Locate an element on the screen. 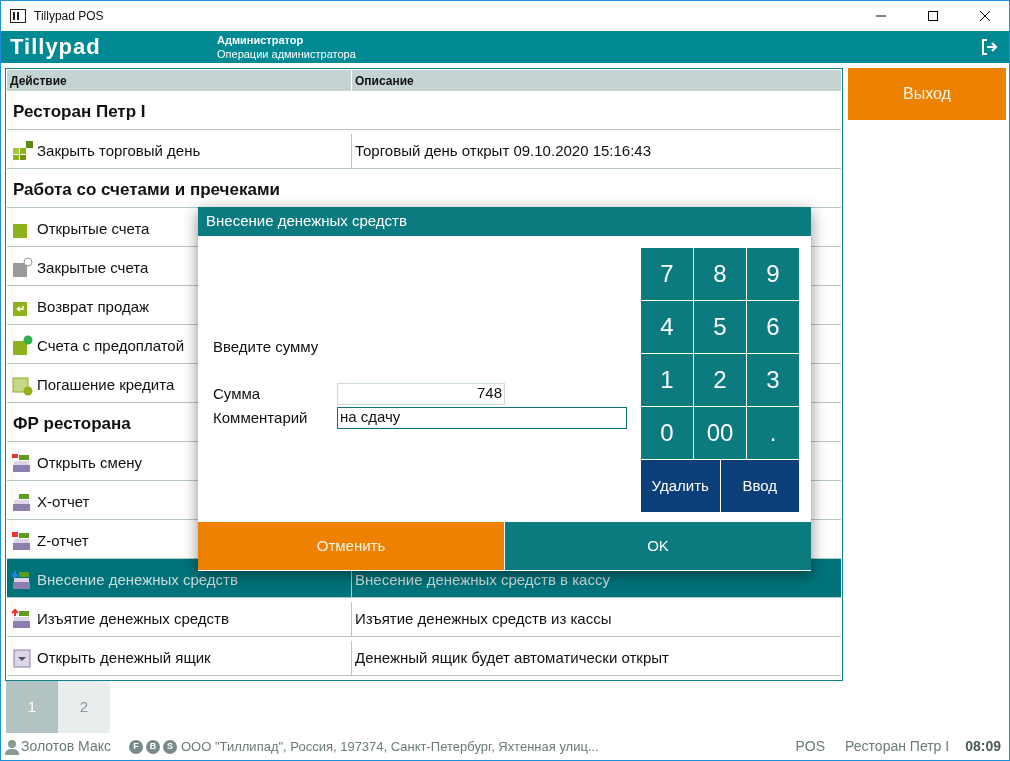 This screenshot has width=1010, height=761. table-cell-text: Внесение денежных средств is located at coordinates (137, 579).